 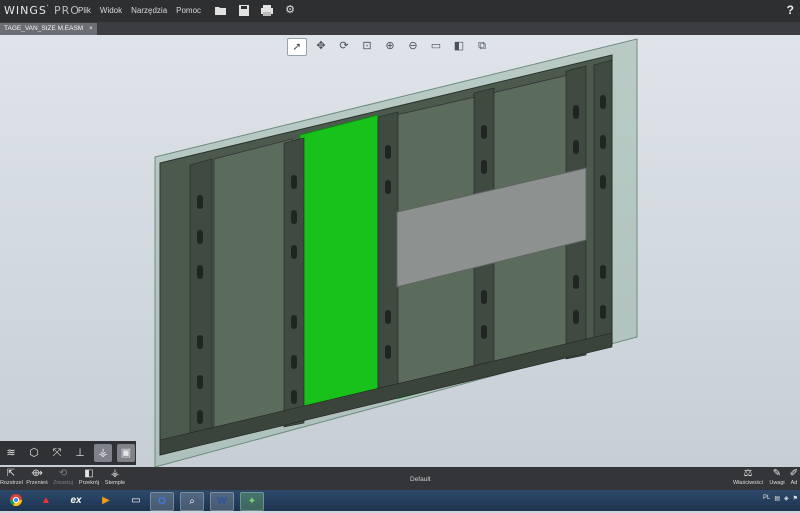 I want to click on document-tab: TAGE_VAN_SIZE M.EASM ×, so click(x=48, y=29).